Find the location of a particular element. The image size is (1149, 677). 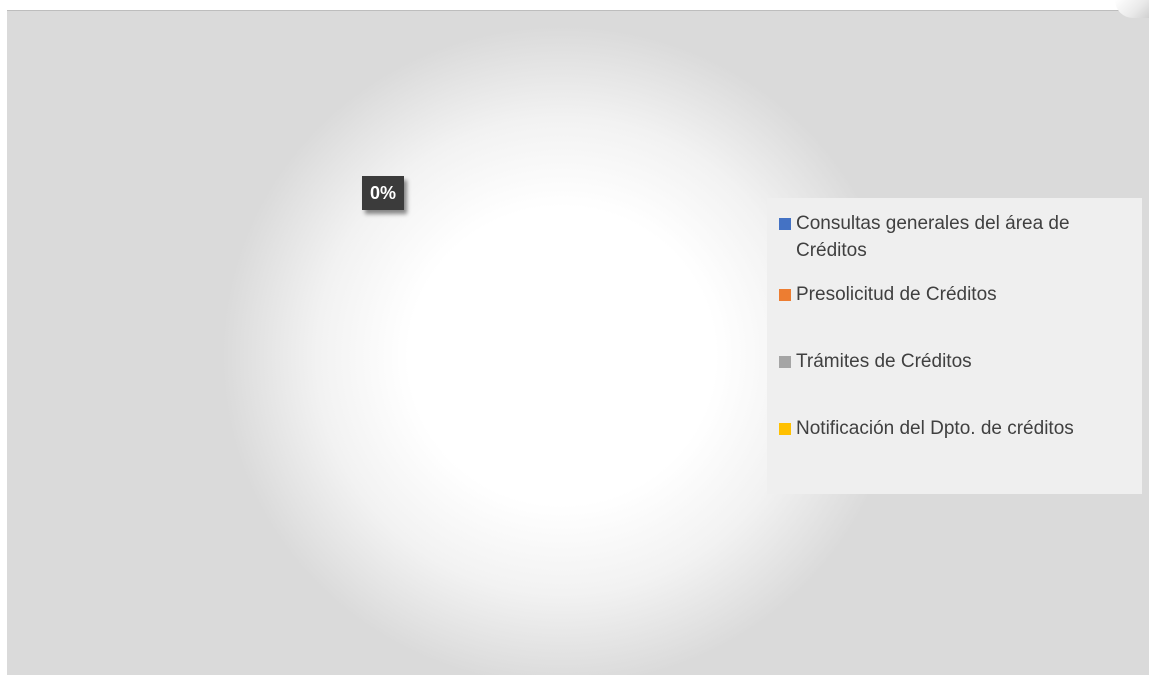

legend-item: Presolicitud de Créditos is located at coordinates (956, 294).